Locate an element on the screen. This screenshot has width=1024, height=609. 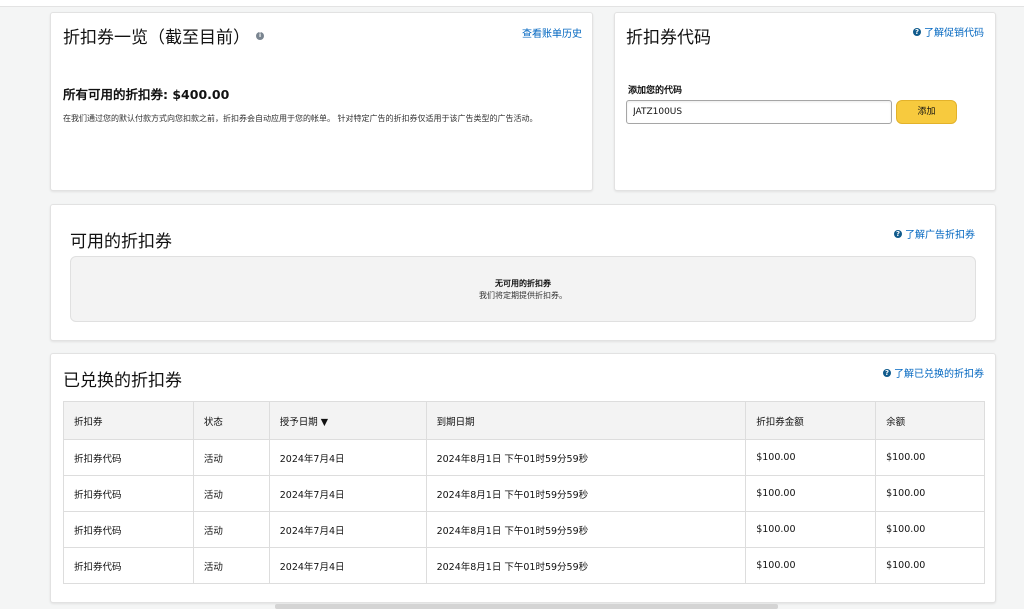
column-header-granted-date: 授予日期 ▼ is located at coordinates (347, 420).